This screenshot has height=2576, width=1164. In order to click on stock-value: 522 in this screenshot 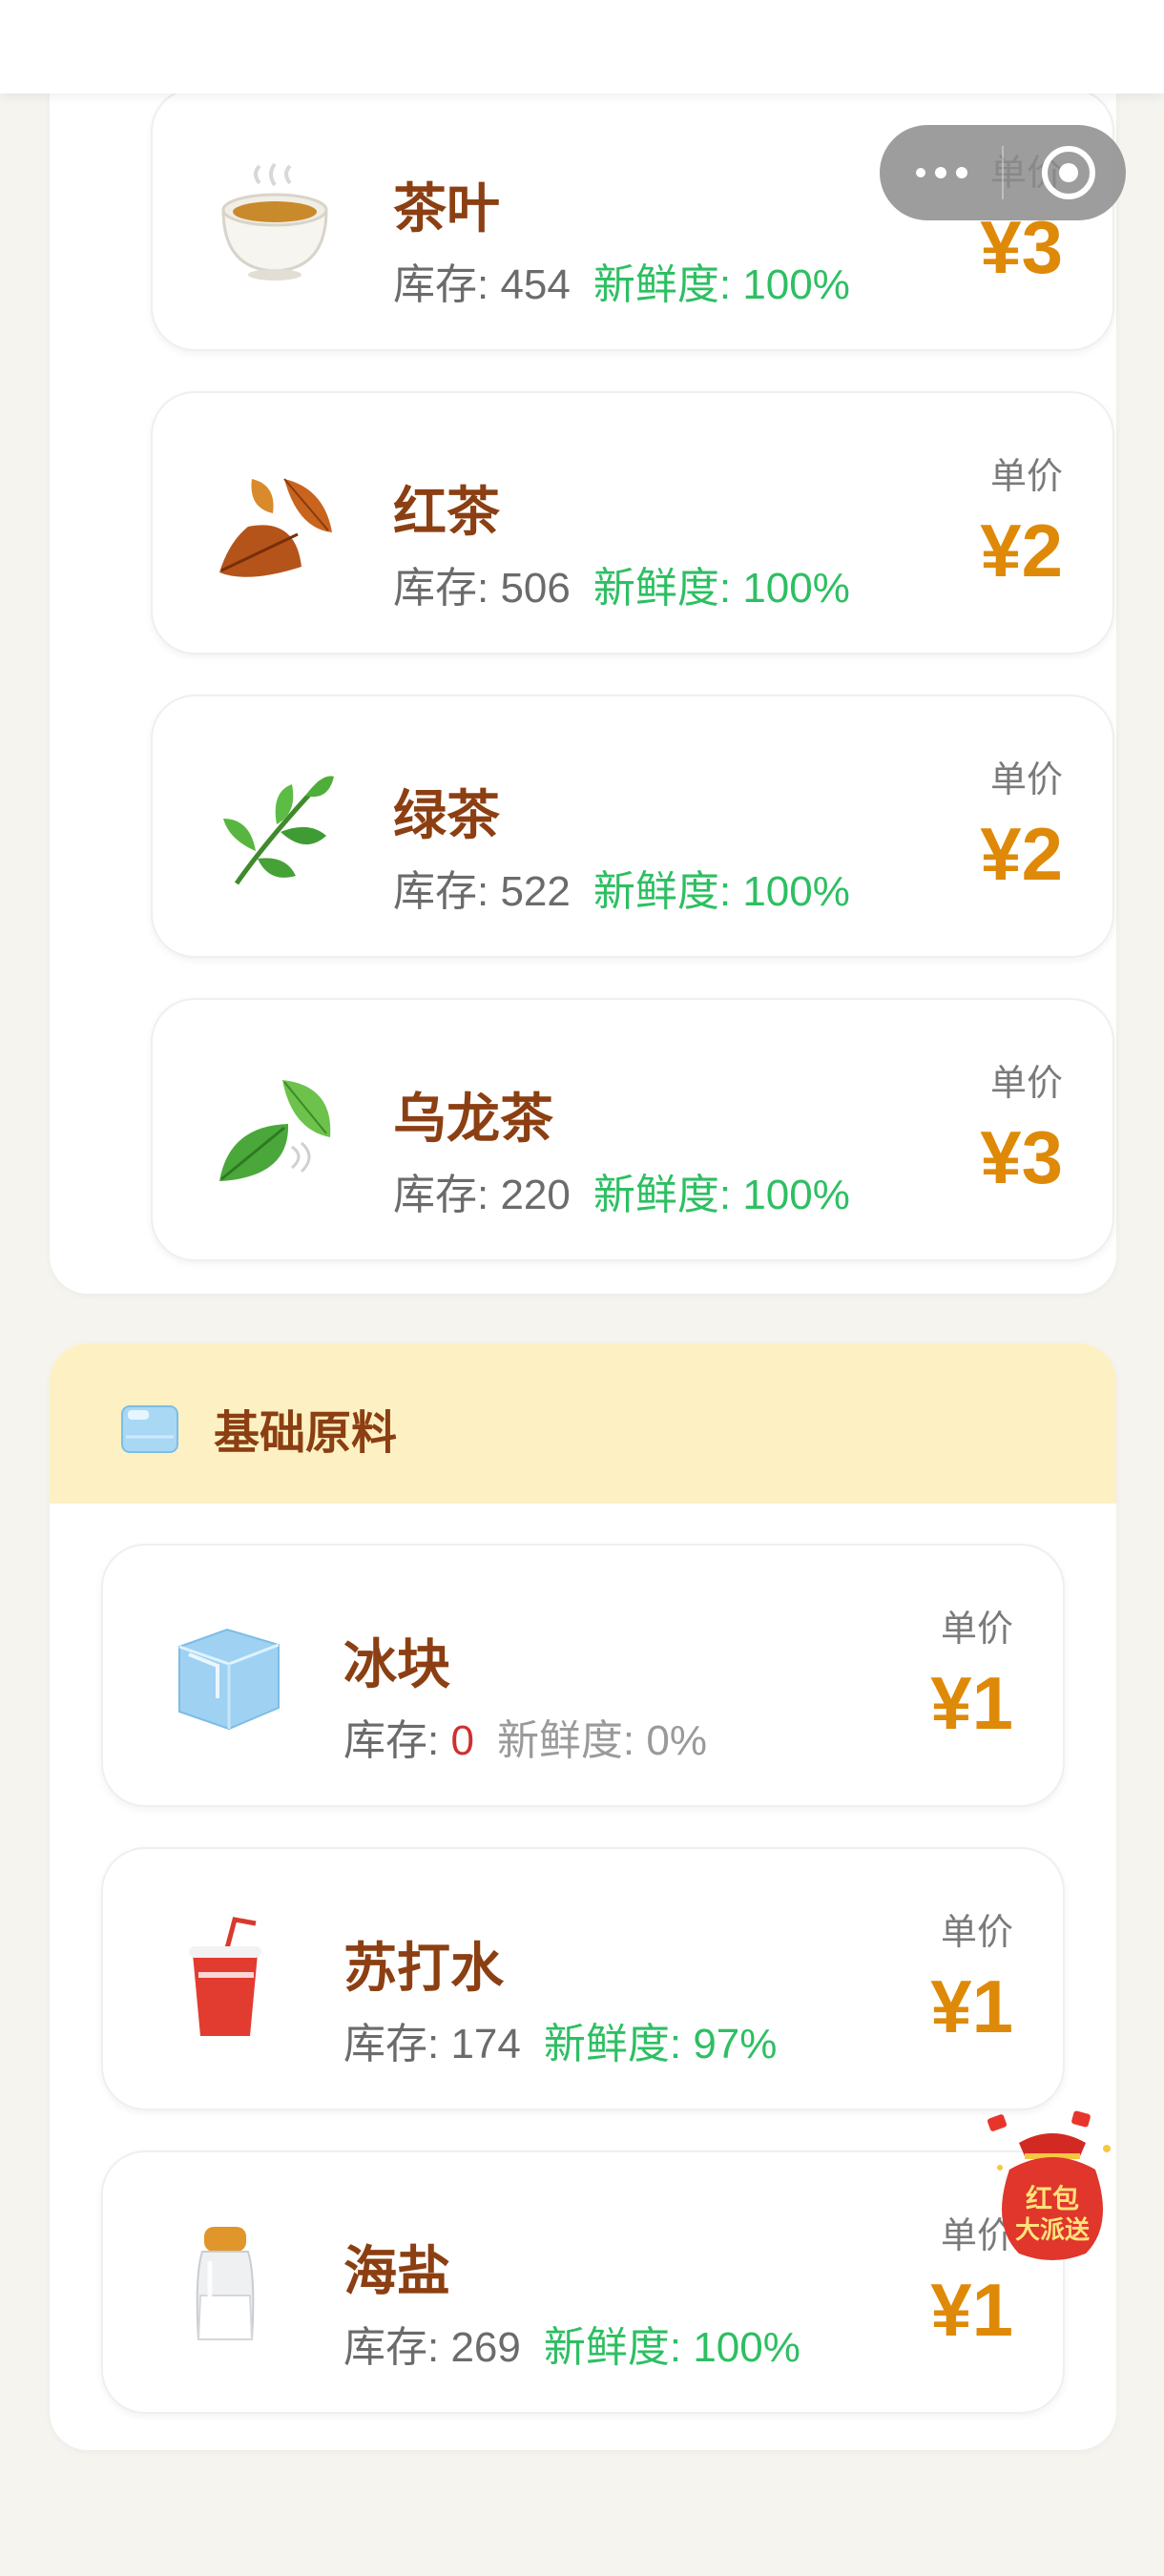, I will do `click(535, 891)`.